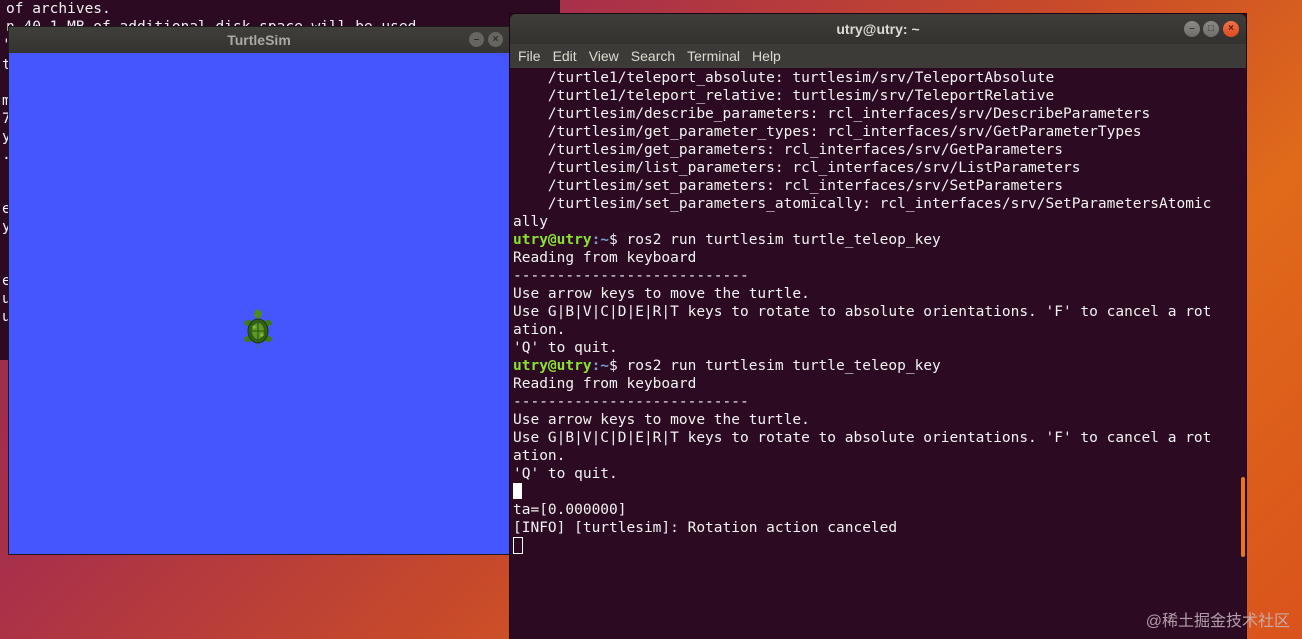 This screenshot has width=1302, height=639. Describe the element at coordinates (768, 56) in the screenshot. I see `menu-help: Help` at that location.